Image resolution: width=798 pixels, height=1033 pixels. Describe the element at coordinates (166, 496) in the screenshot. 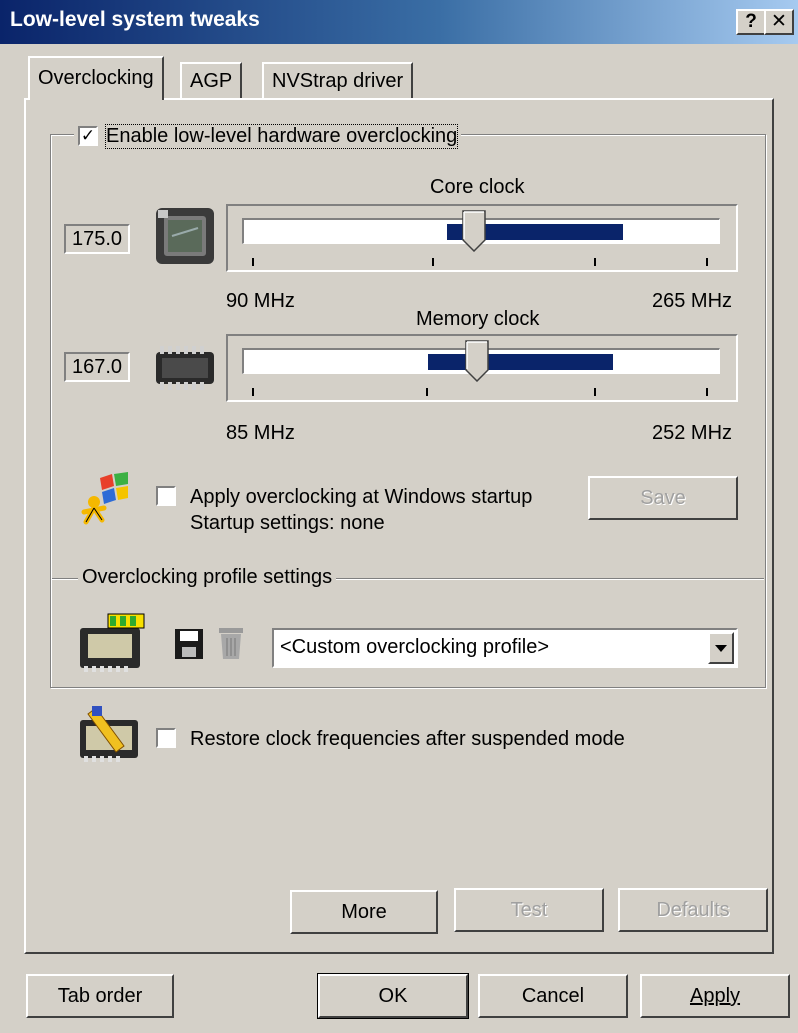

I see `startup-checkbox` at that location.